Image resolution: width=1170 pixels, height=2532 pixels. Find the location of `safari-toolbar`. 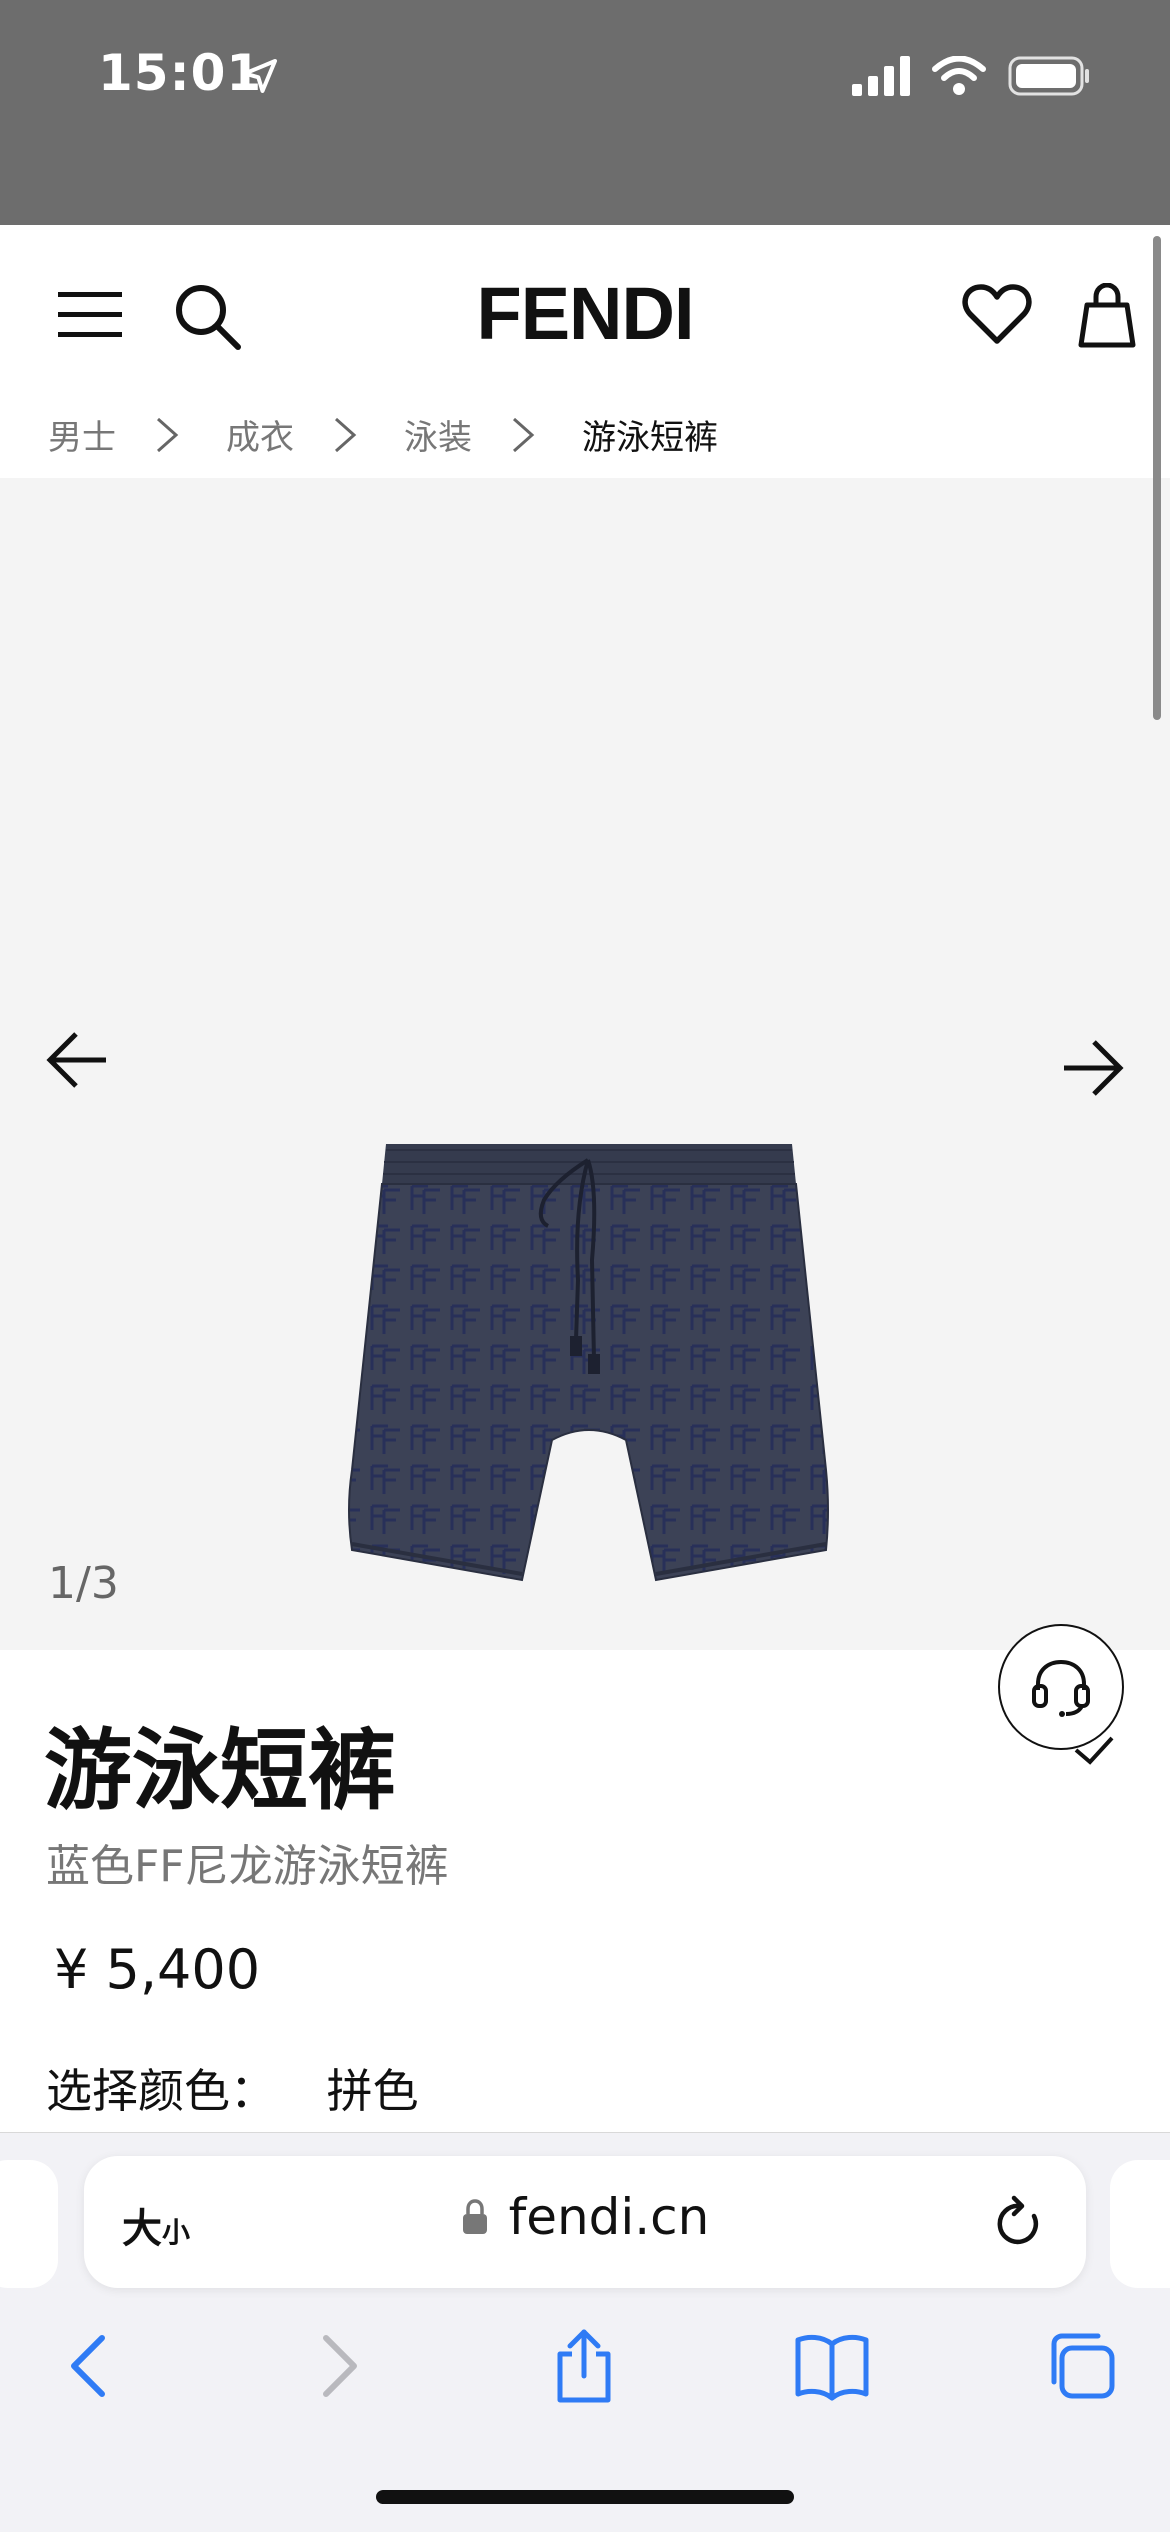

safari-toolbar is located at coordinates (585, 2365).